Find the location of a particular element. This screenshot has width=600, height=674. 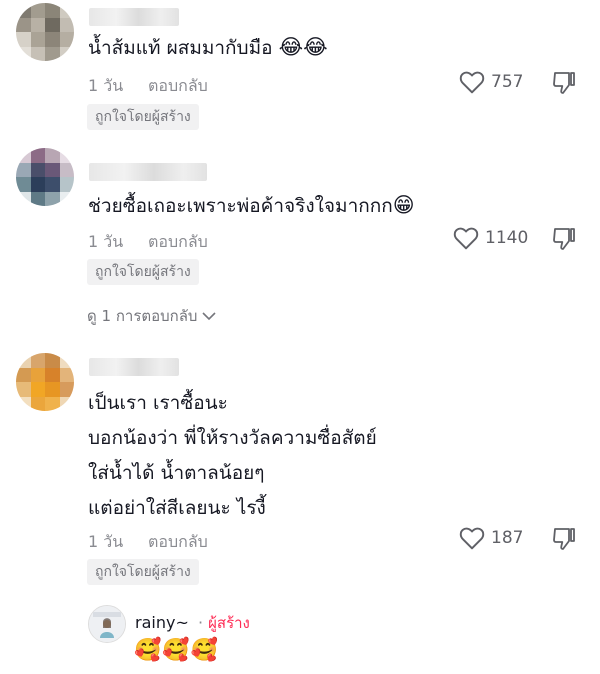

creator-reply-header: rainy~ · ผู้สร้าง is located at coordinates (192, 623).